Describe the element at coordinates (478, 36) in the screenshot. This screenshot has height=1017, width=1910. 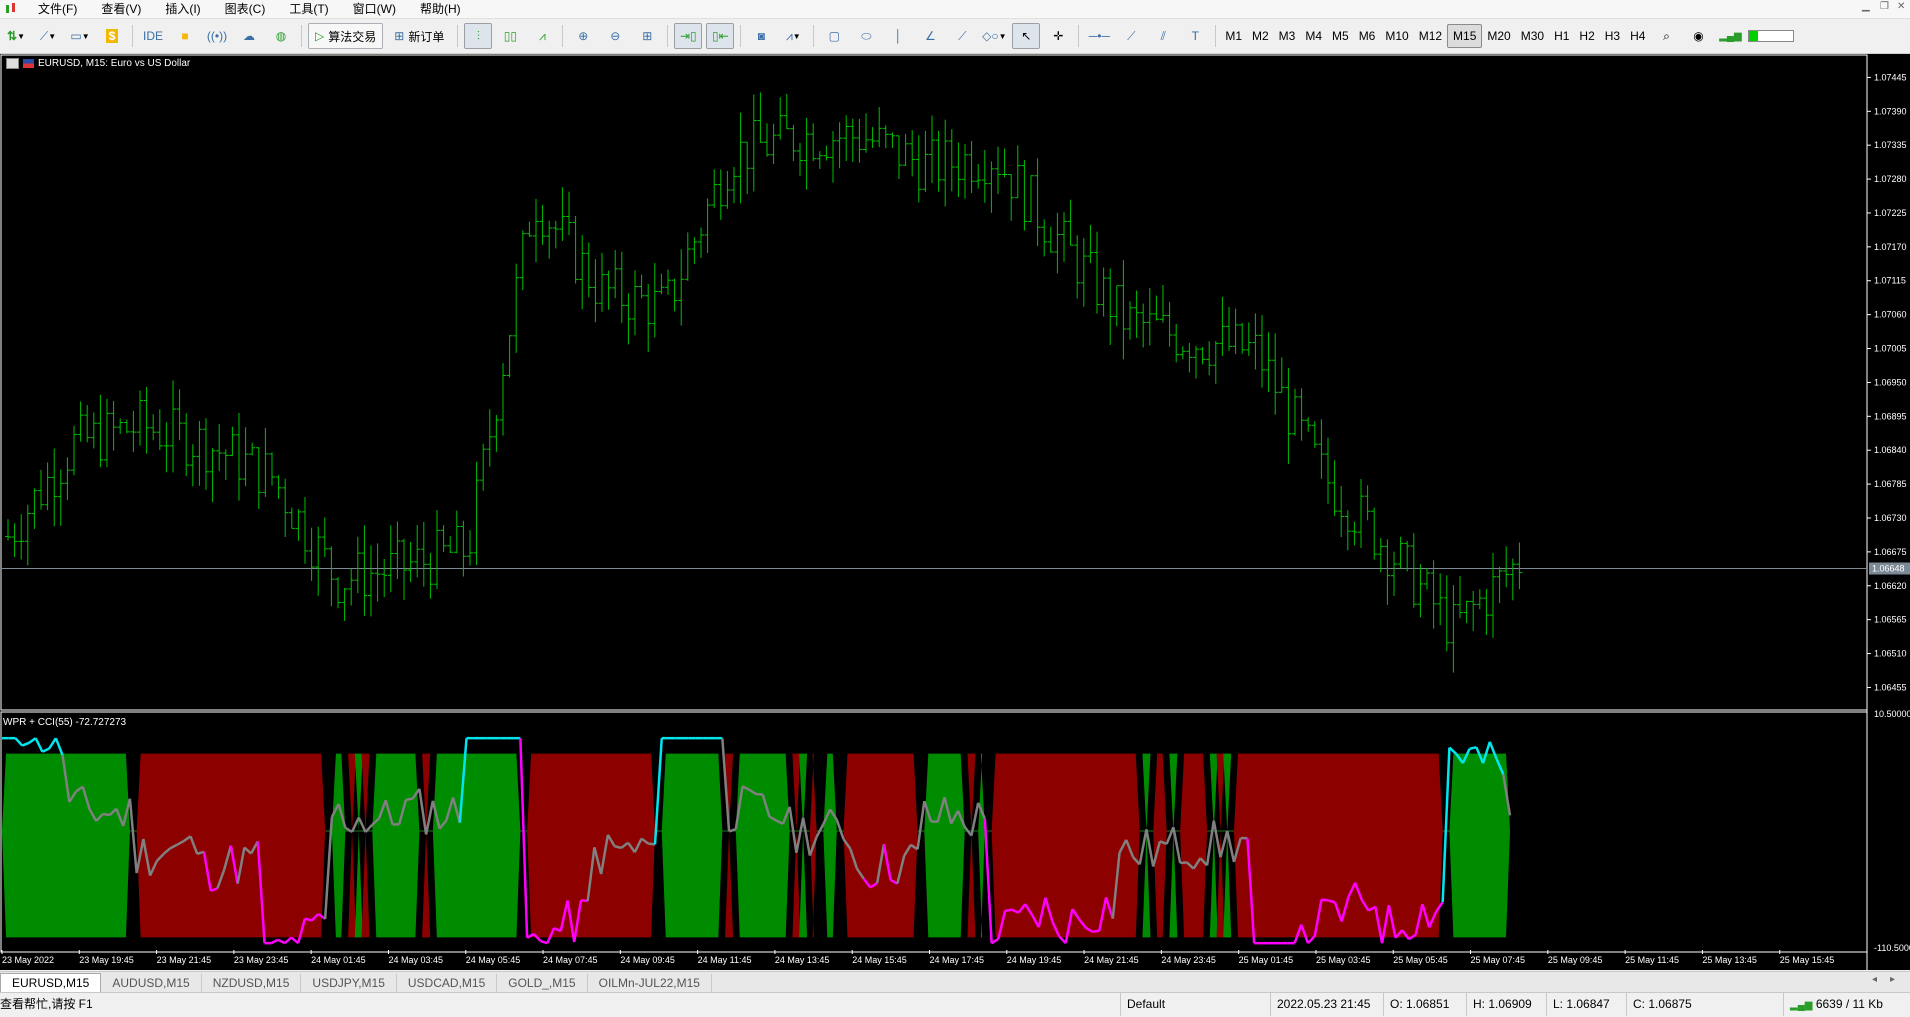
I see `bar-chart-button: ⫶` at that location.